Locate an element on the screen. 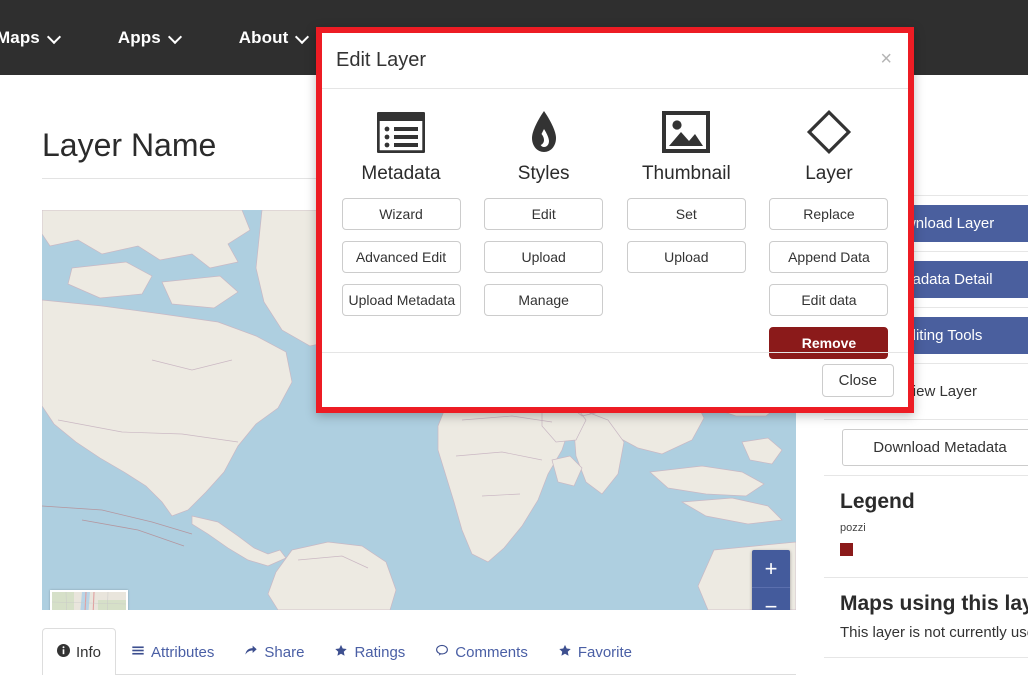 The width and height of the screenshot is (1028, 696). modal-close-button: Close is located at coordinates (857, 380).